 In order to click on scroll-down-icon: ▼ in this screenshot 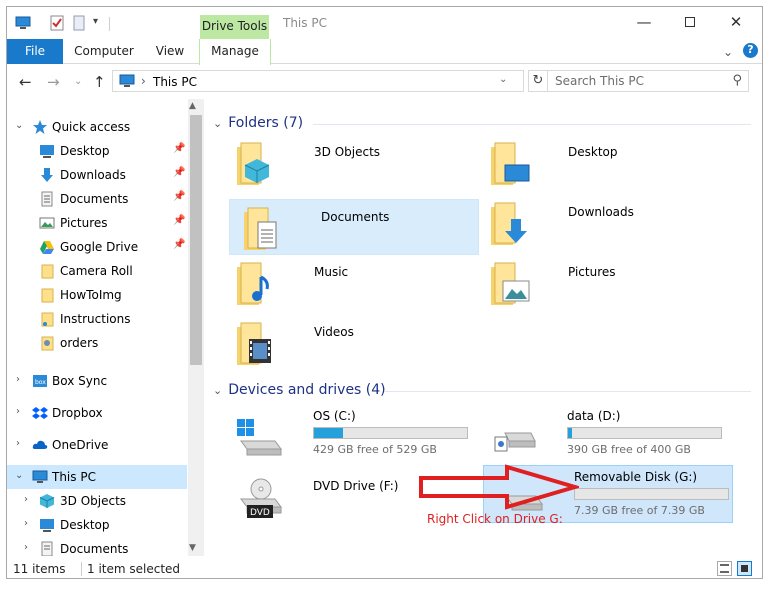, I will do `click(192, 548)`.